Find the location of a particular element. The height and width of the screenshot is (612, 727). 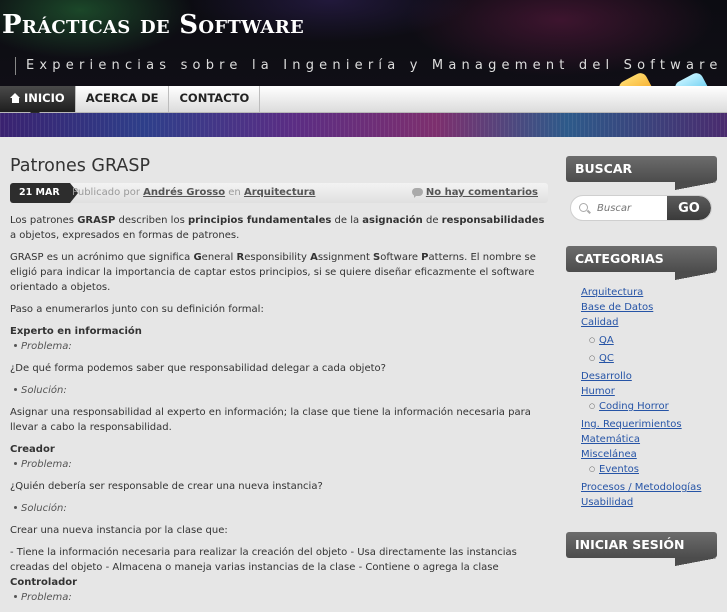

text: Los patrones is located at coordinates (44, 220).